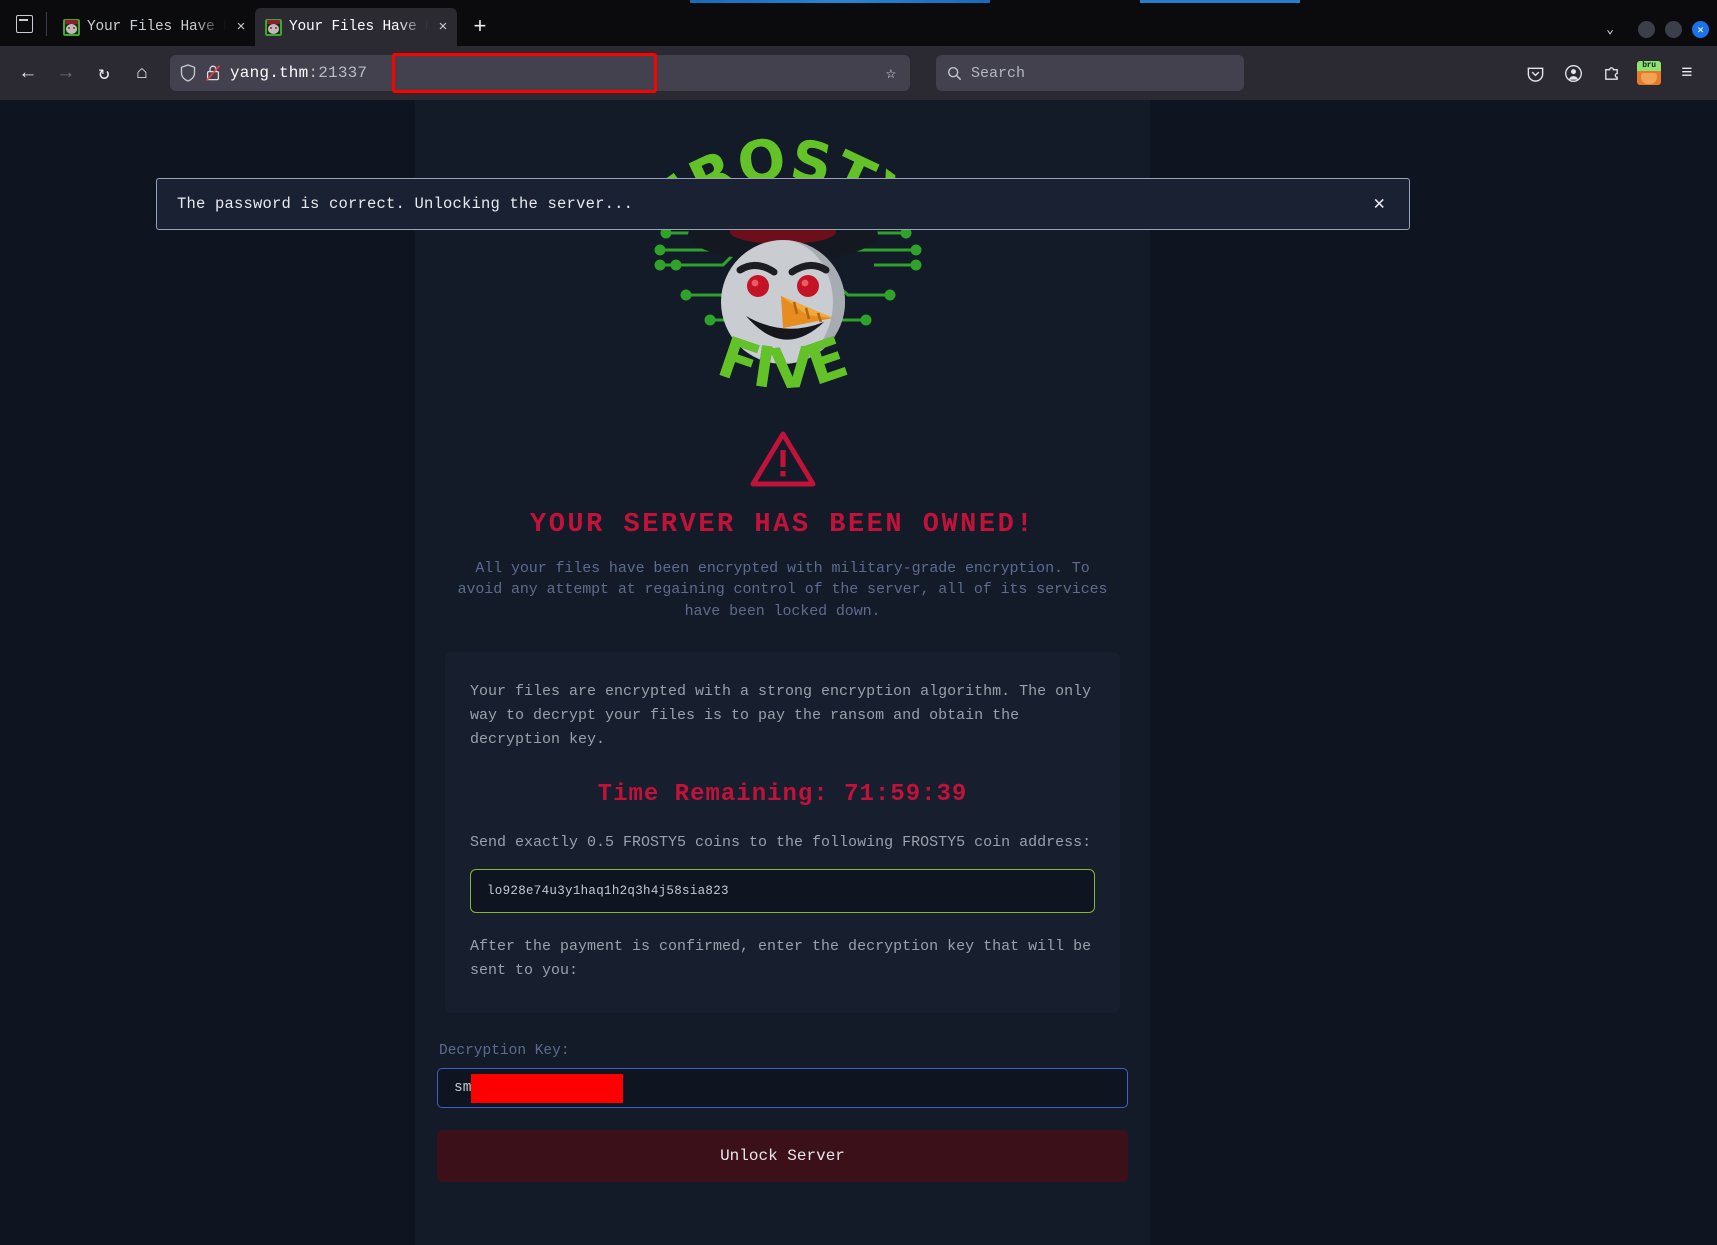 The height and width of the screenshot is (1245, 1717). I want to click on firefox-view-icon, so click(24, 24).